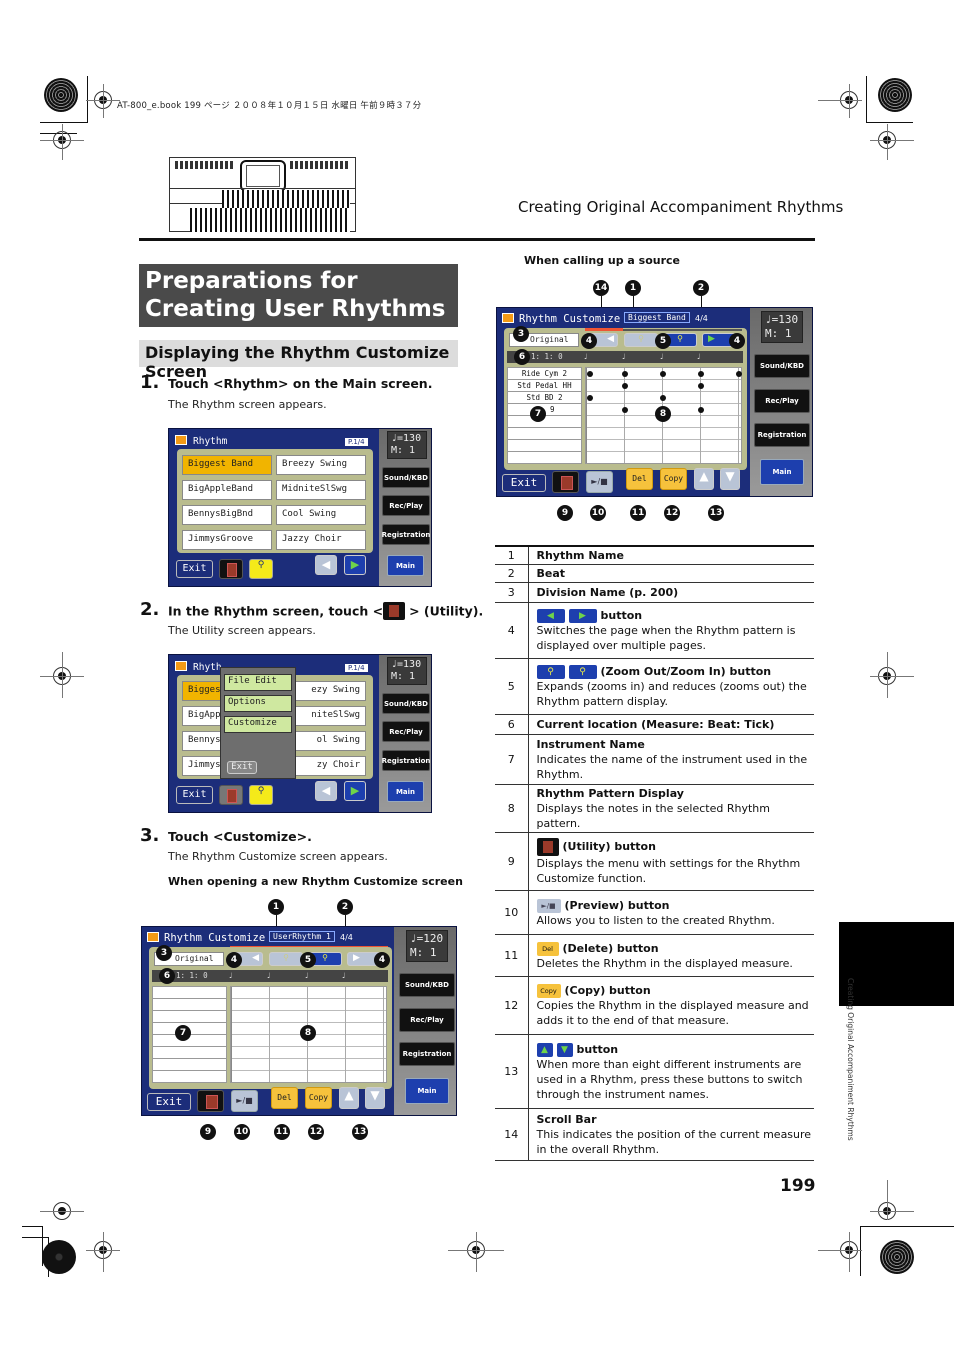  Describe the element at coordinates (704, 476) in the screenshot. I see `up-arrow-icon: ▲` at that location.